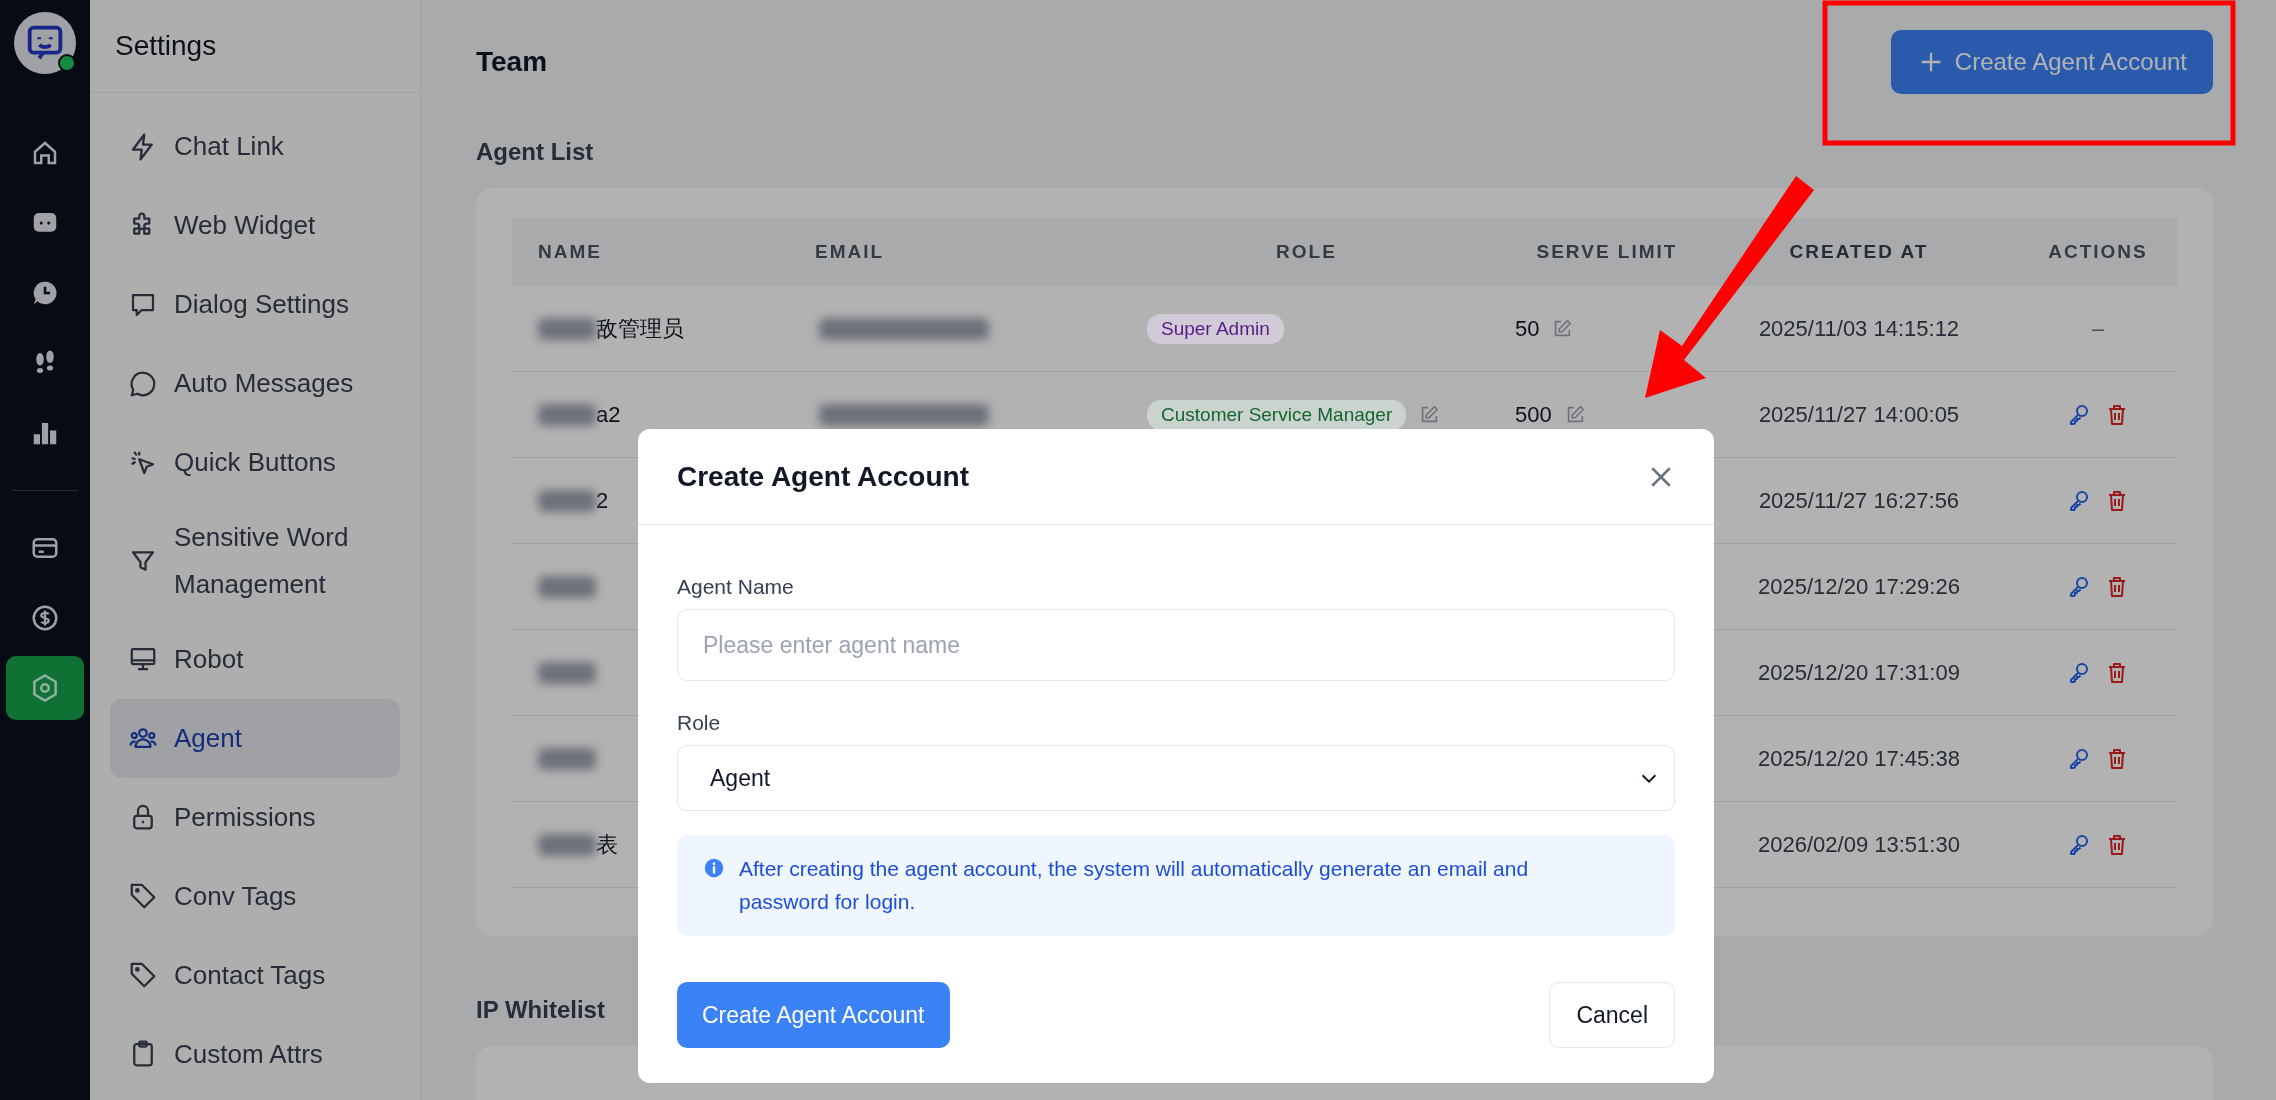  Describe the element at coordinates (1859, 758) in the screenshot. I see `created-at: 2025/12/20 17:45:38` at that location.